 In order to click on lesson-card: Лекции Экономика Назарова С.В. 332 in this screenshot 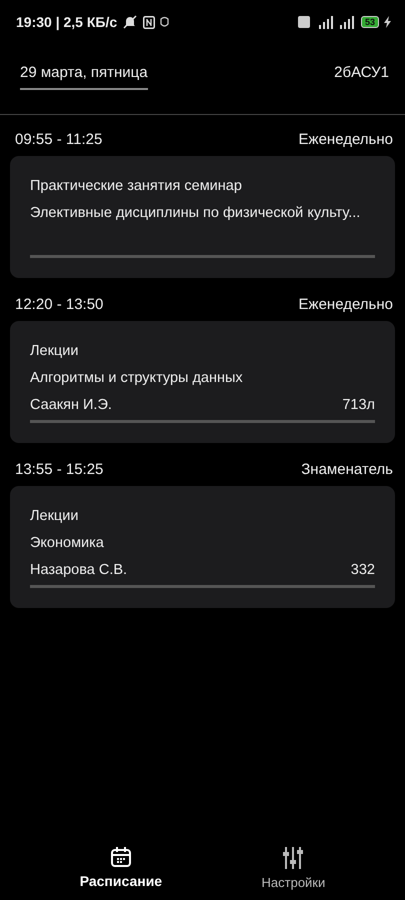, I will do `click(202, 547)`.